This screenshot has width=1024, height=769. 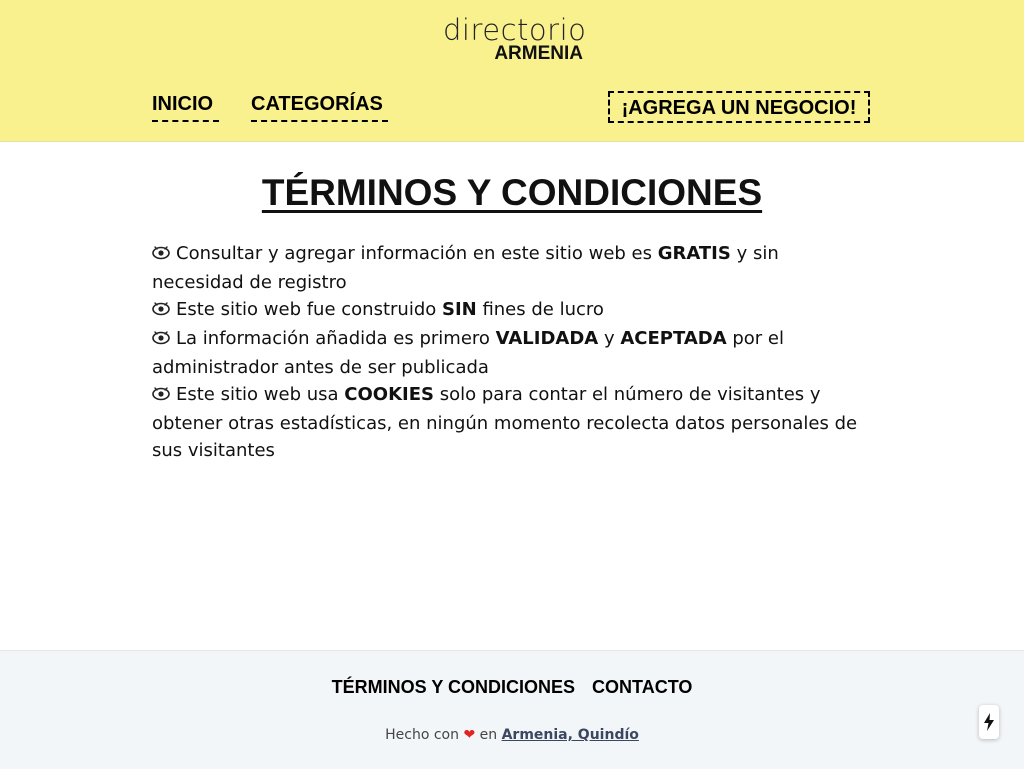 I want to click on page-title-text: TÉRMINOS Y CONDICIONES, so click(x=512, y=192).